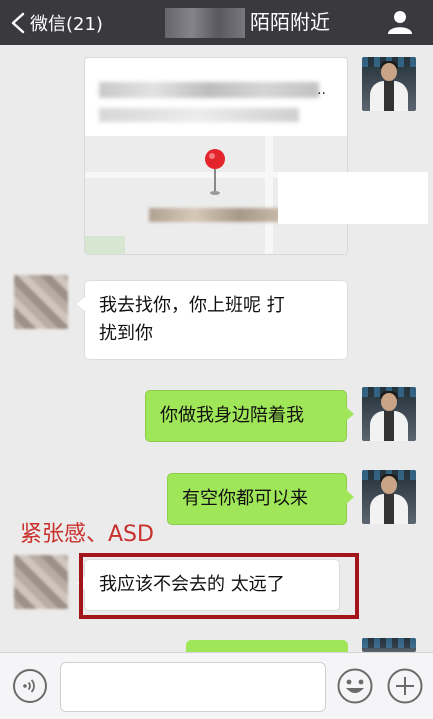 The image size is (433, 719). I want to click on message-bubble-received: 我去找你，你上班呢 打 扰到你, so click(212, 320).